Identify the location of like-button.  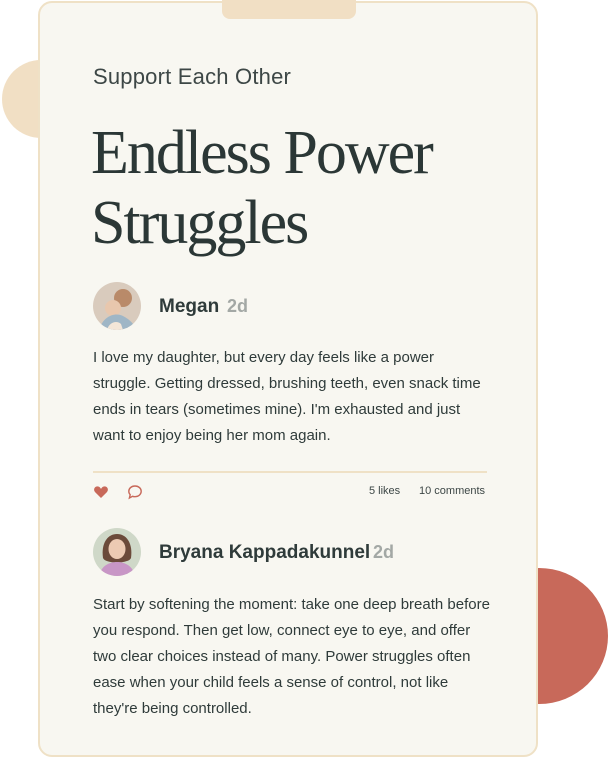
(101, 492).